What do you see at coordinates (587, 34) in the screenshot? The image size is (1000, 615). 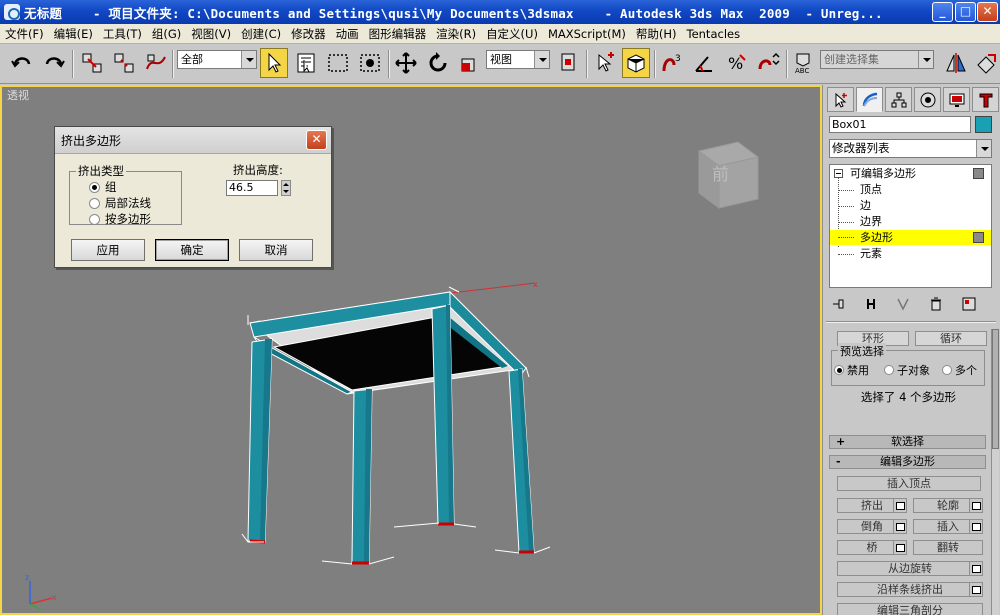 I see `menu-maxscript: MAXScript(M)` at bounding box center [587, 34].